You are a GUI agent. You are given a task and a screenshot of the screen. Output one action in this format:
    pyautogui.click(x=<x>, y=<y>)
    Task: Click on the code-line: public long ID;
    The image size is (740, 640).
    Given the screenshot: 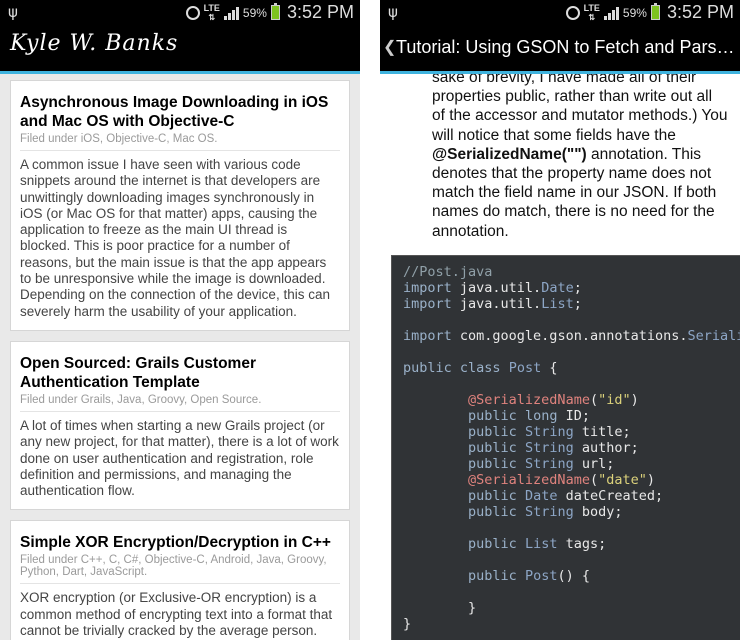 What is the action you would take?
    pyautogui.click(x=571, y=416)
    